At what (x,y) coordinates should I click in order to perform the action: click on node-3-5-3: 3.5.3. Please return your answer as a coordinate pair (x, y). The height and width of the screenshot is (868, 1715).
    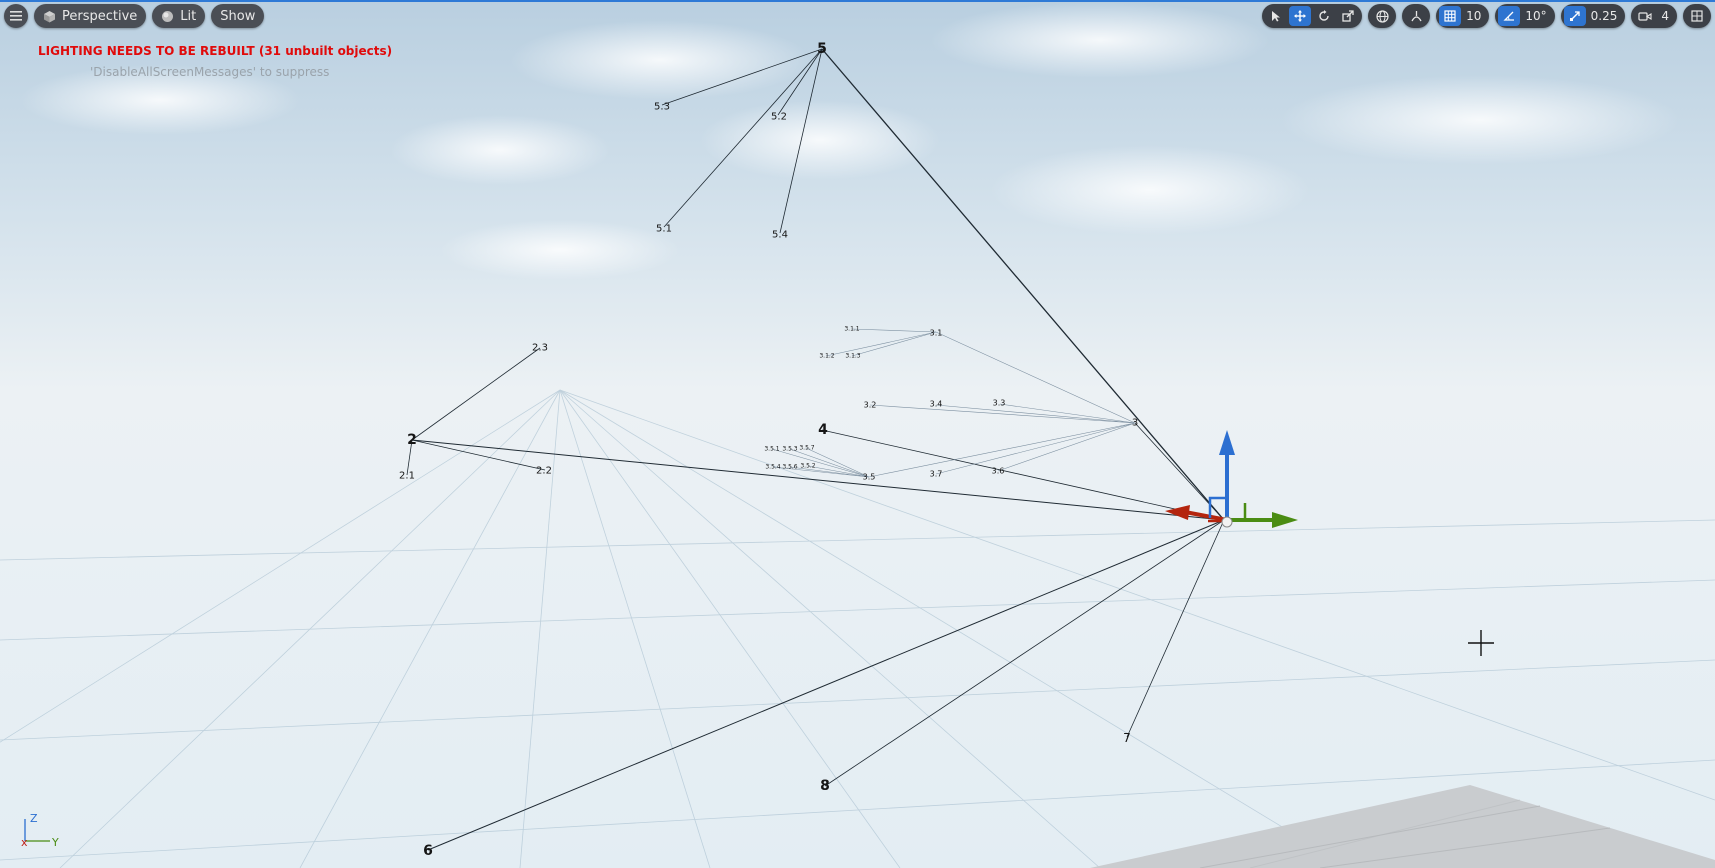
    Looking at the image, I should click on (789, 449).